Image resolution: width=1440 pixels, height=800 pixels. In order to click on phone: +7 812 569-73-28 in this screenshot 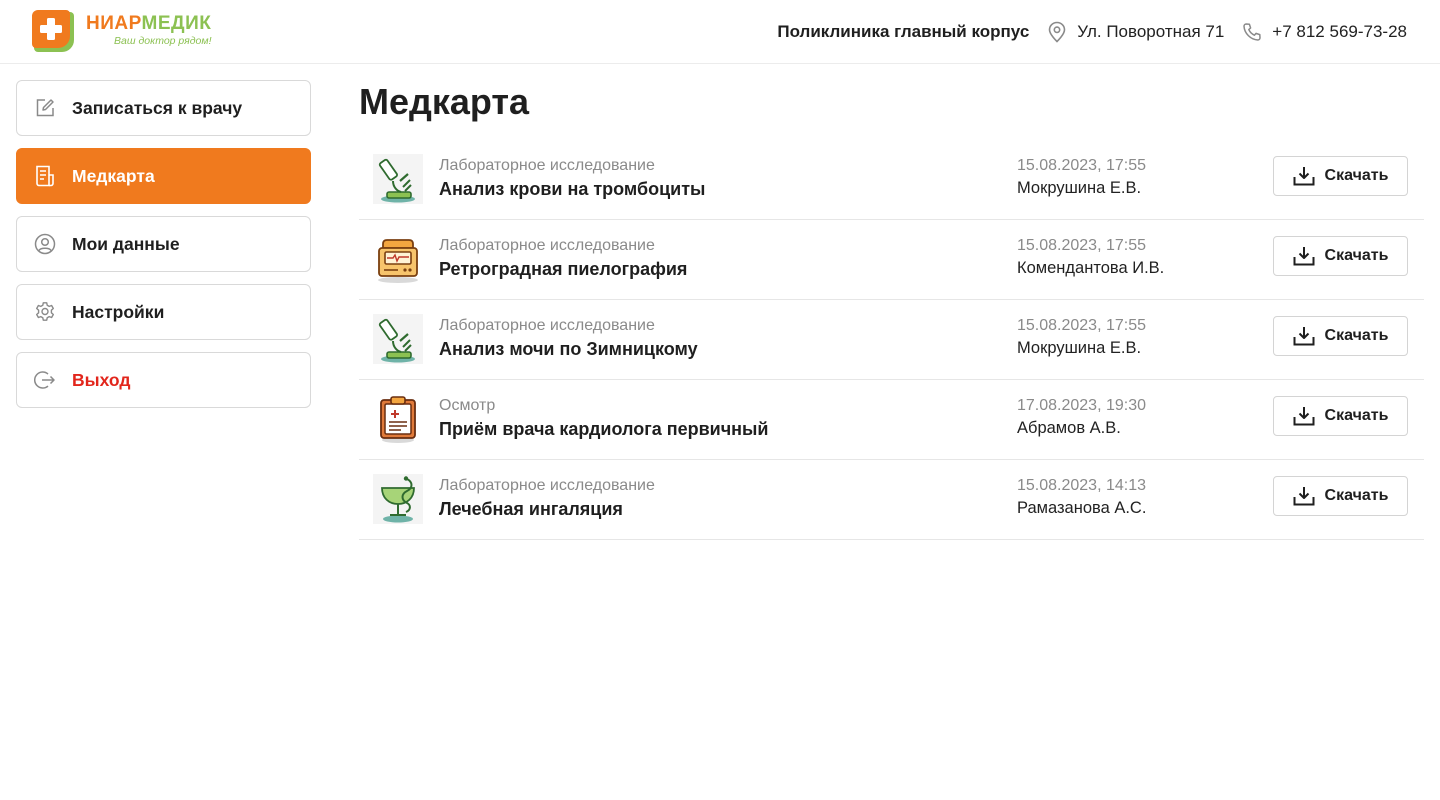, I will do `click(1324, 32)`.